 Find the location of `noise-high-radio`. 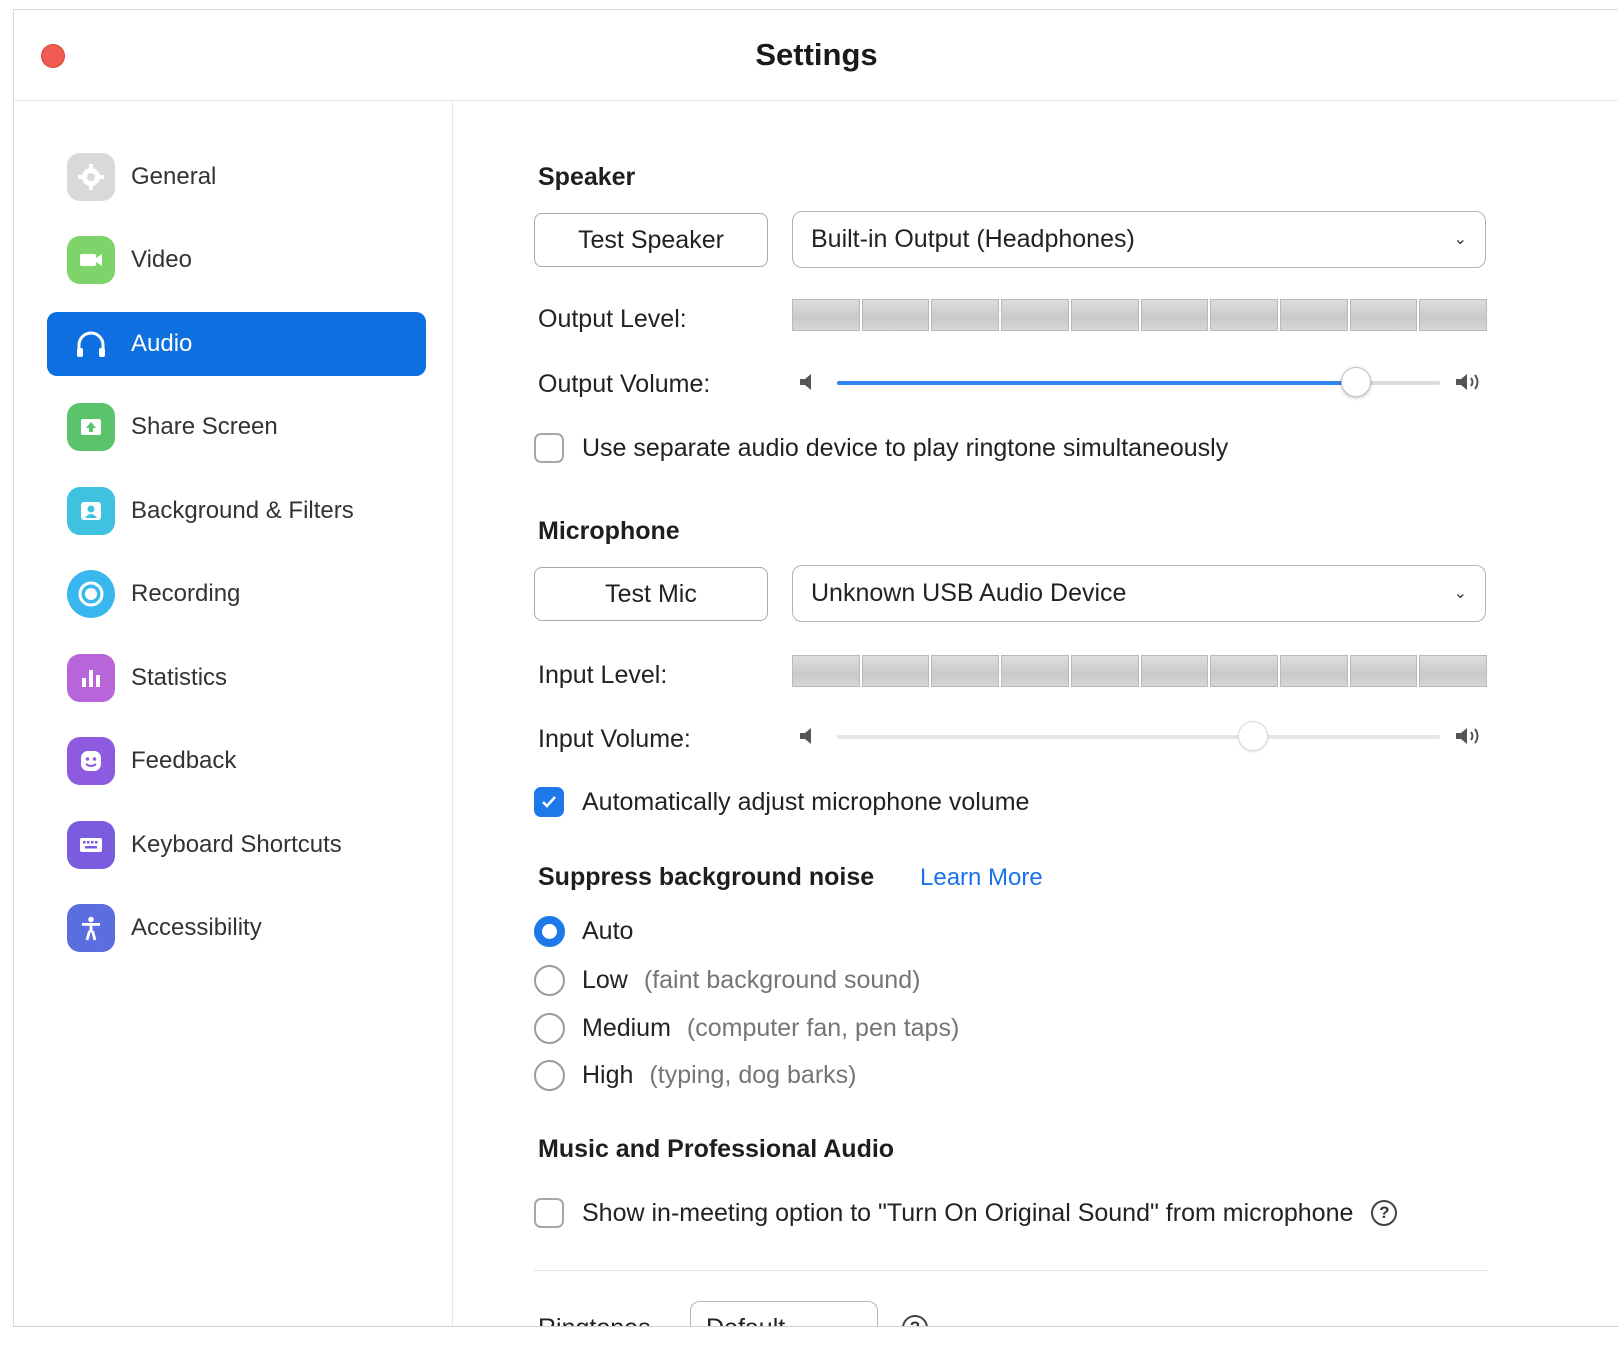

noise-high-radio is located at coordinates (549, 1075).